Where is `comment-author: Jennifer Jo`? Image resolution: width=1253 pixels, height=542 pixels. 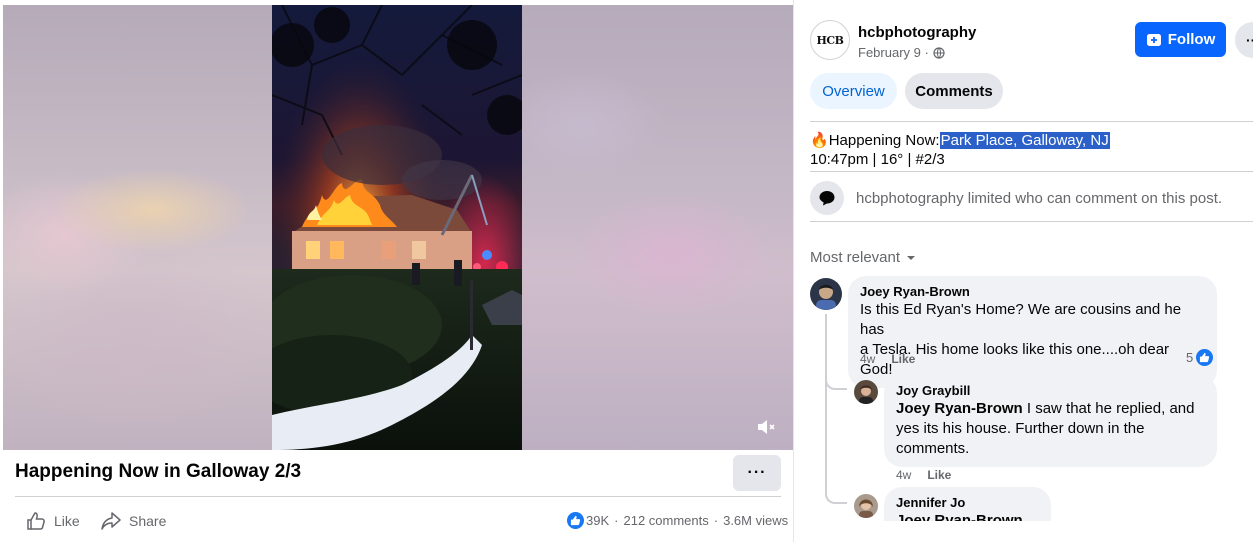 comment-author: Jennifer Jo is located at coordinates (967, 503).